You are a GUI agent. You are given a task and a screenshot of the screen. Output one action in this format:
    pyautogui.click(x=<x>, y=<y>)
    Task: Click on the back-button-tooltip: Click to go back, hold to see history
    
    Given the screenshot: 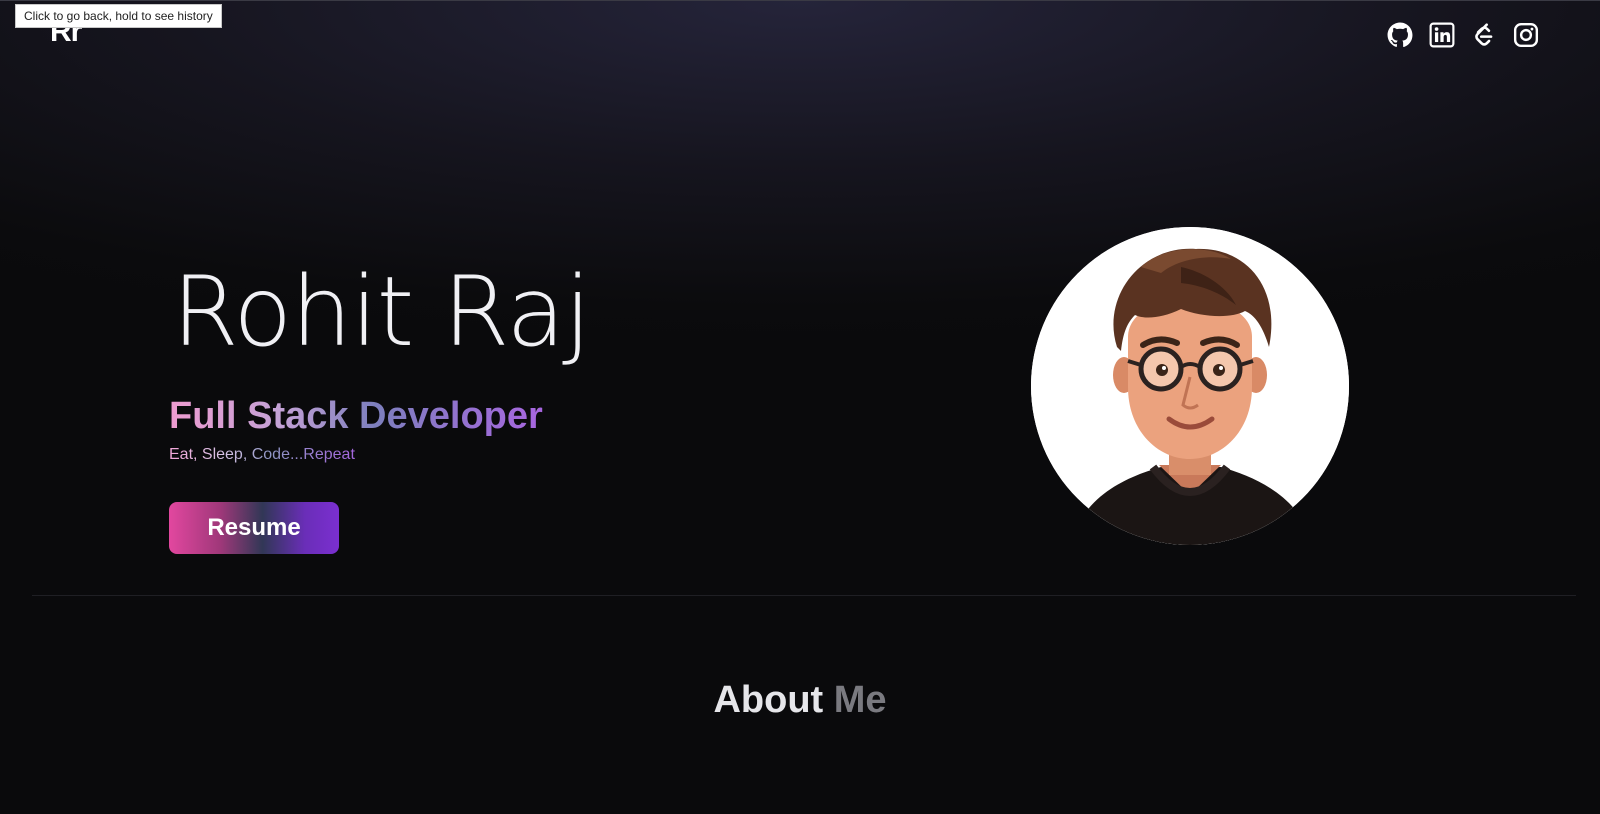 What is the action you would take?
    pyautogui.click(x=118, y=16)
    